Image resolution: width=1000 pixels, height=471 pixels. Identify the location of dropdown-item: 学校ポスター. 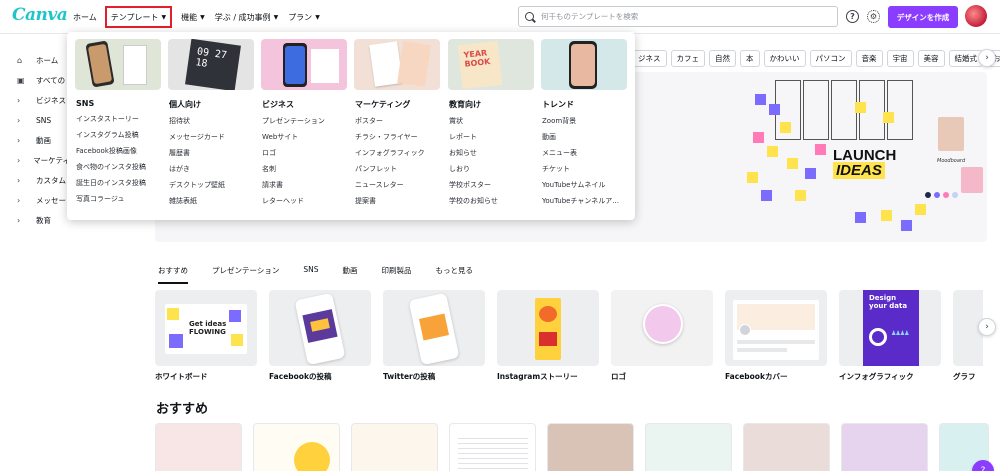
(491, 185).